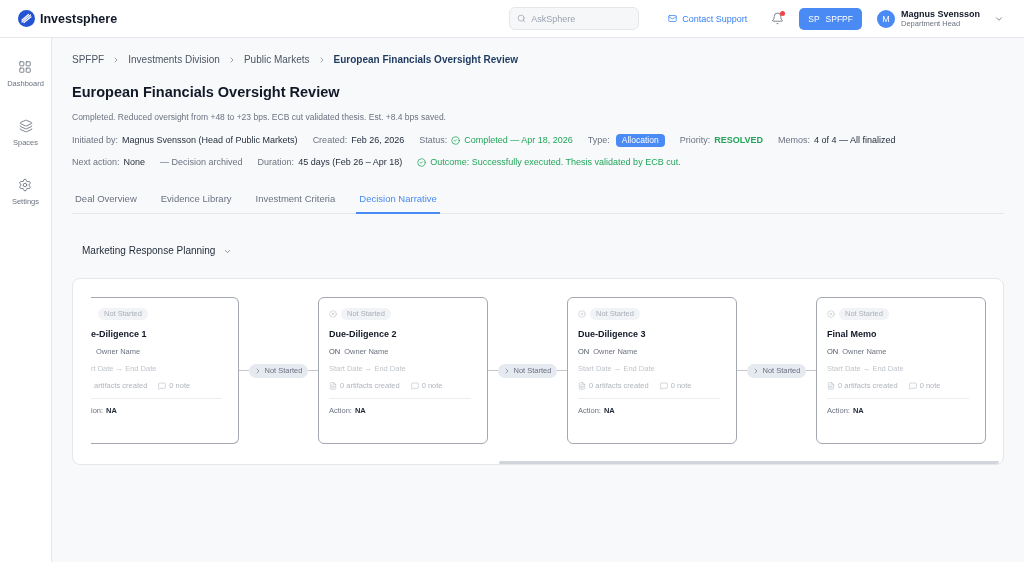 This screenshot has width=1024, height=562. I want to click on meta-label: Priority:, so click(695, 140).